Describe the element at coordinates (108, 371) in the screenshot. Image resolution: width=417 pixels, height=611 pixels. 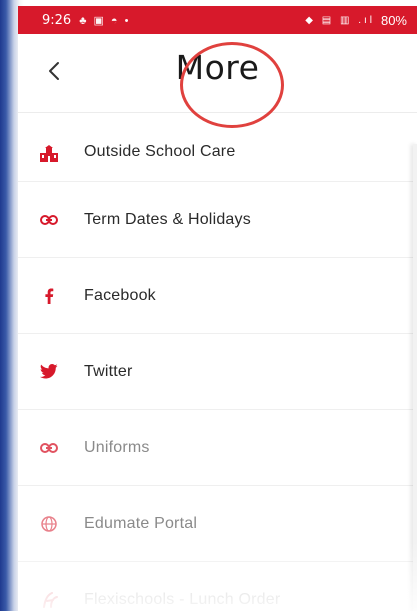
I see `menu-item-label: Twitter` at that location.